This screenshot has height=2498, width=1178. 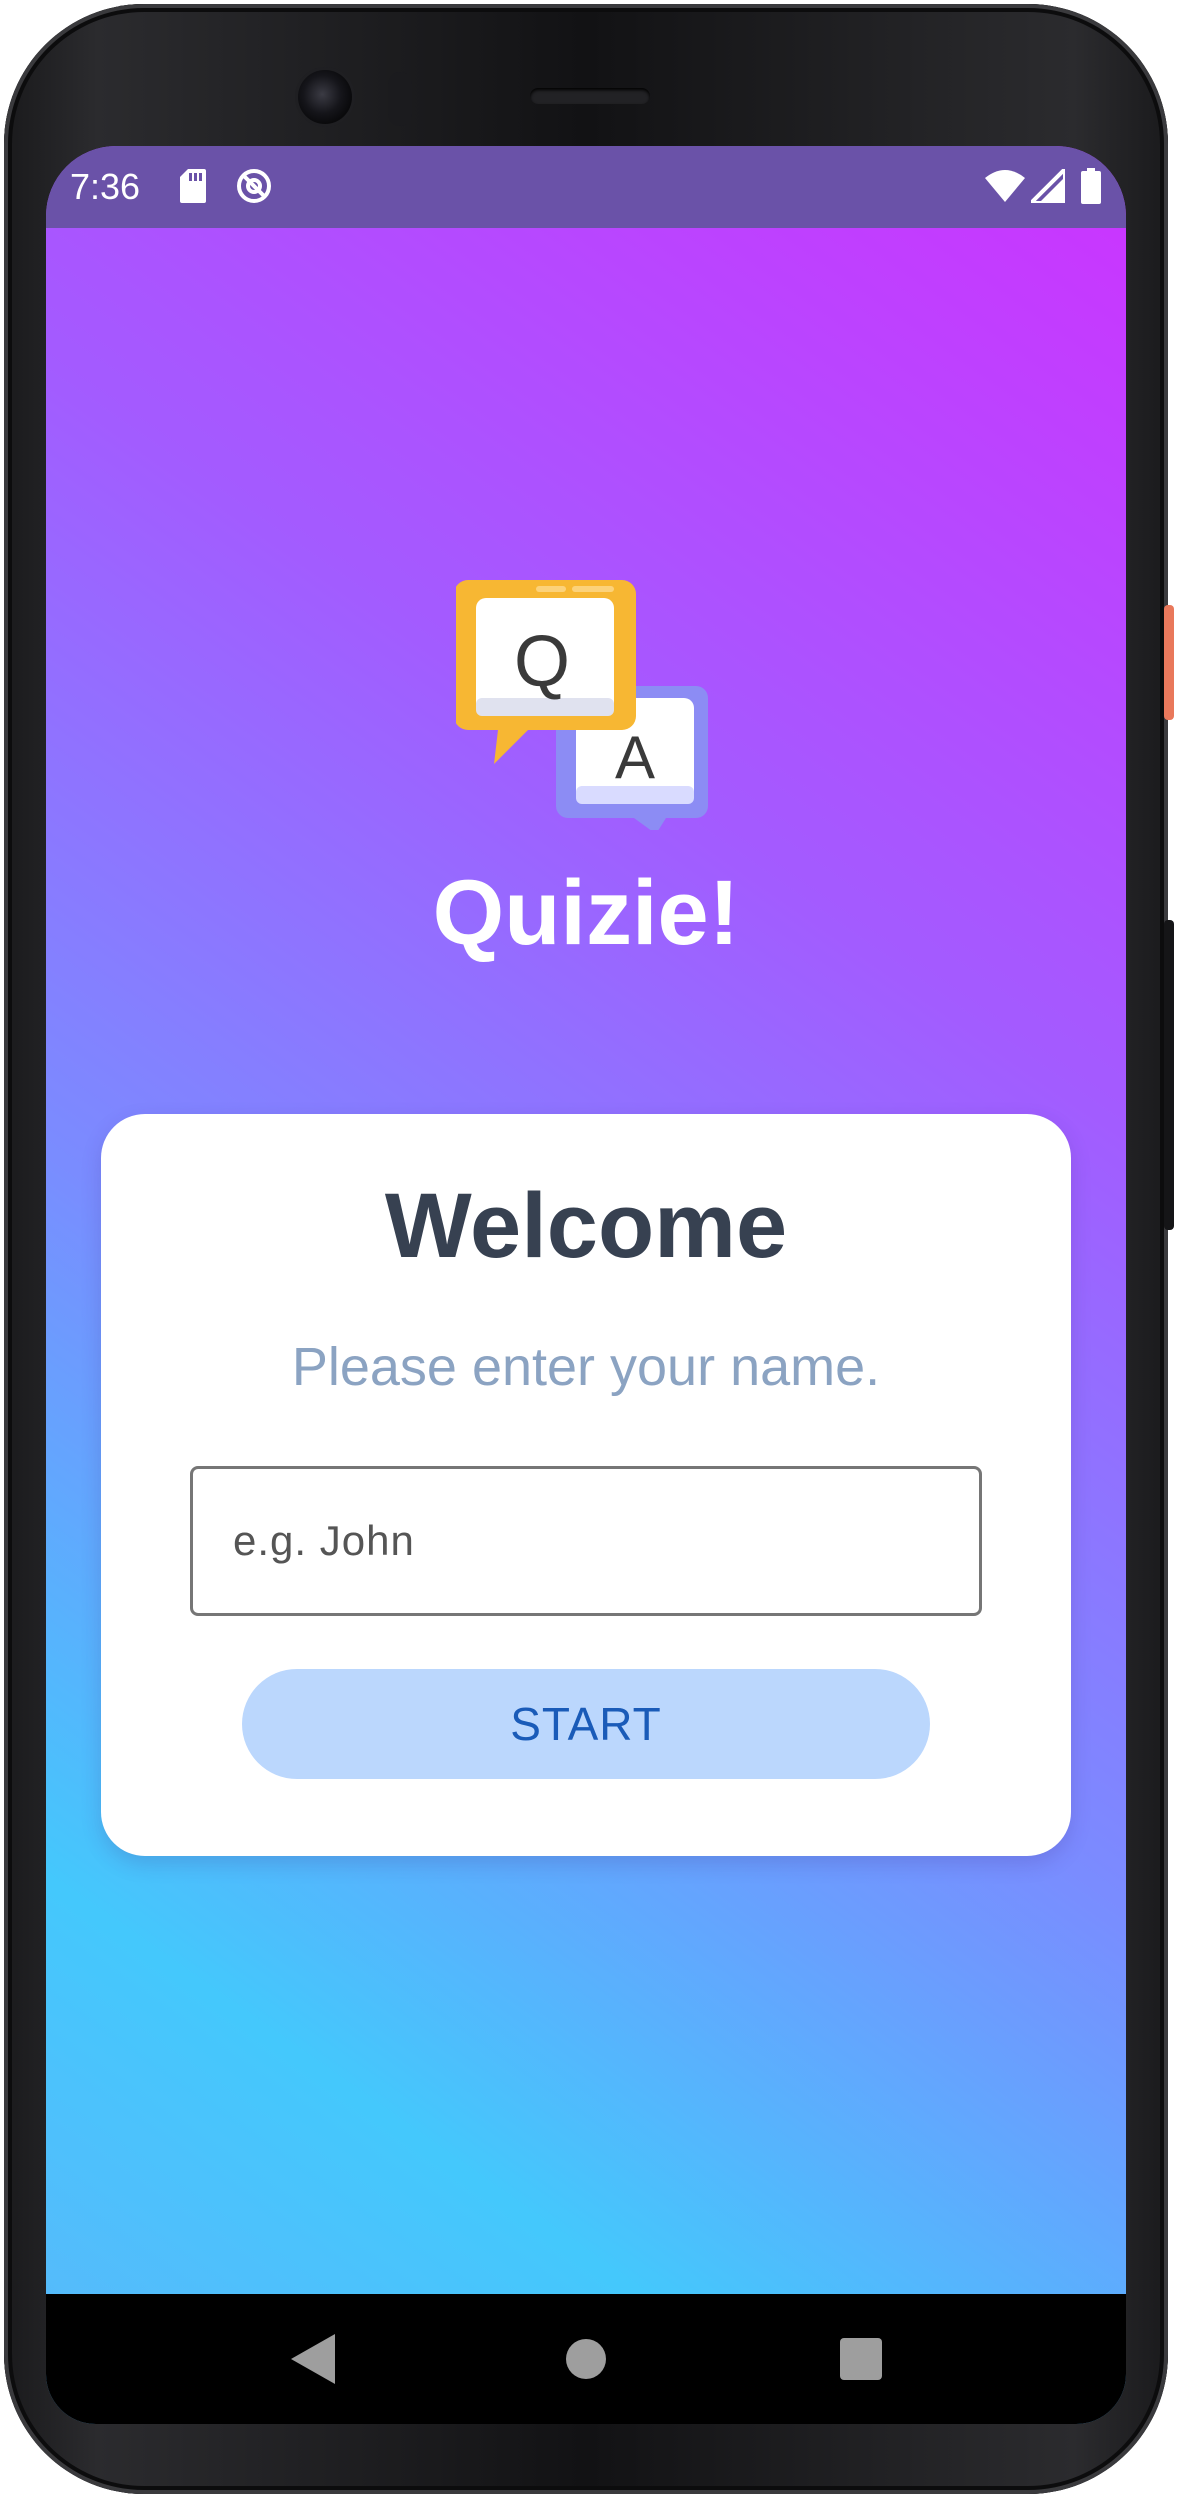 I want to click on wifi-icon, so click(x=1005, y=186).